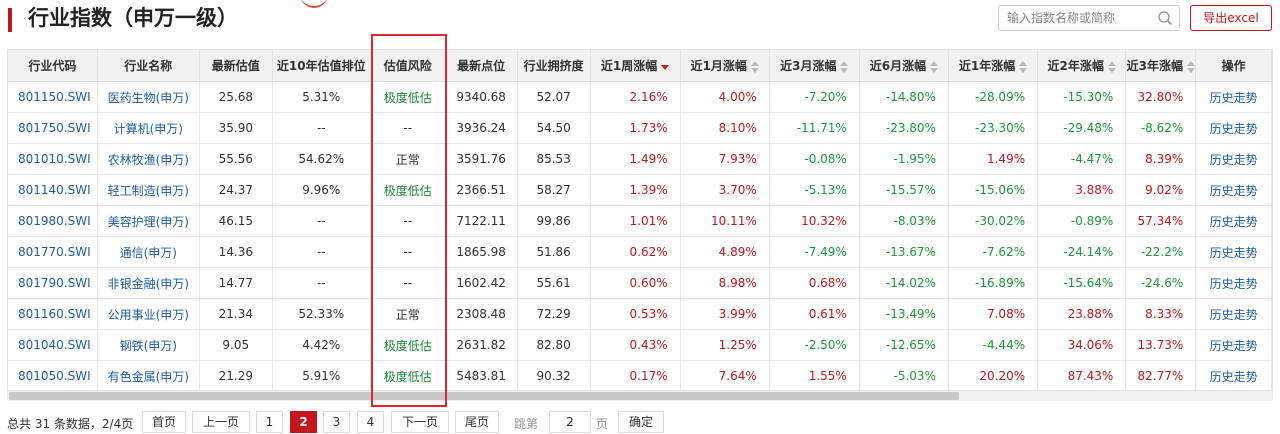 The image size is (1280, 434). I want to click on page-button-1: 1, so click(269, 422).